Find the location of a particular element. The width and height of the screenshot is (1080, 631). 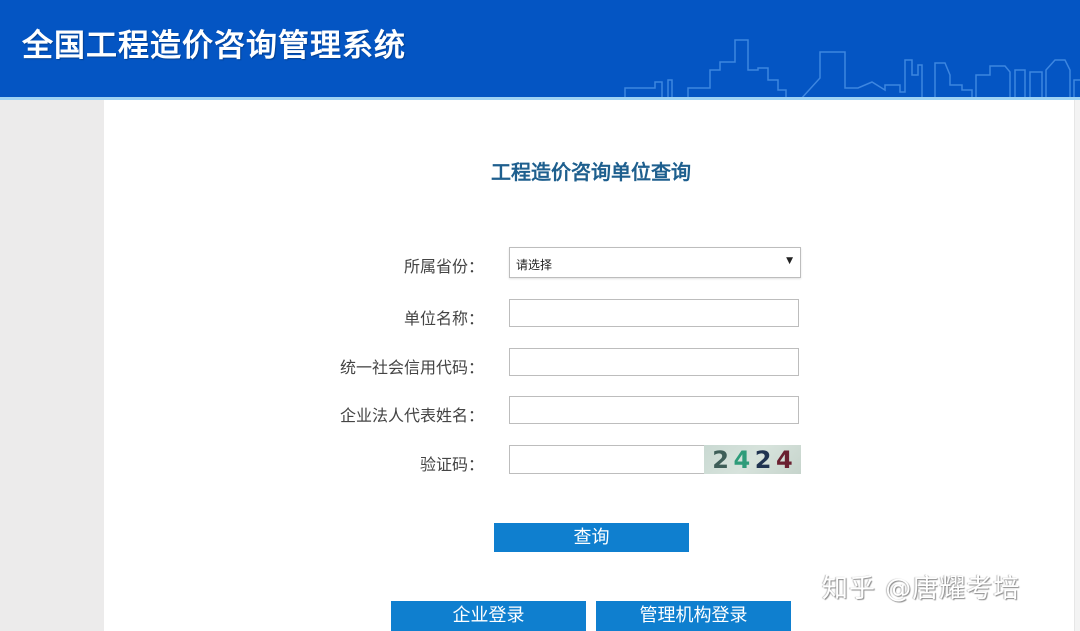

company-name-row: 单位名称： is located at coordinates (589, 315).